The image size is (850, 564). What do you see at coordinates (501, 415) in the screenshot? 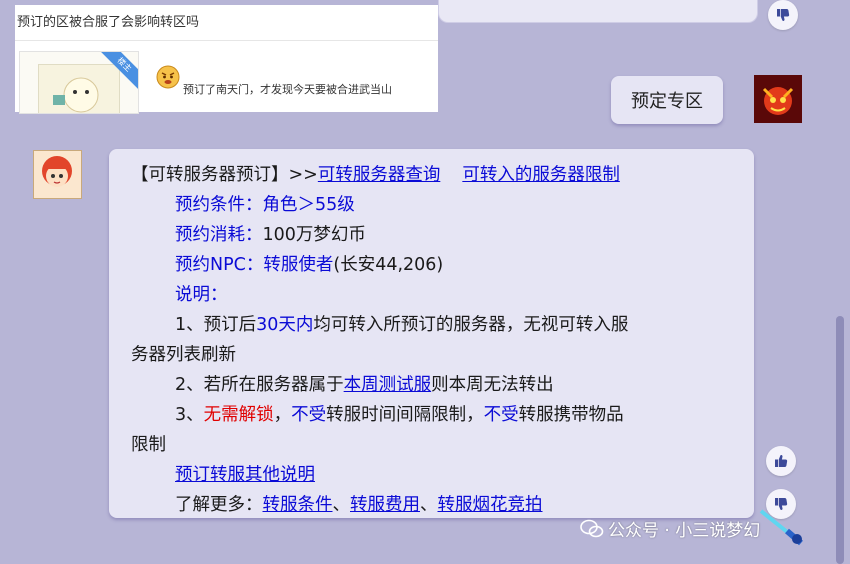
I see `note-3-highlight-2: 不受` at bounding box center [501, 415].